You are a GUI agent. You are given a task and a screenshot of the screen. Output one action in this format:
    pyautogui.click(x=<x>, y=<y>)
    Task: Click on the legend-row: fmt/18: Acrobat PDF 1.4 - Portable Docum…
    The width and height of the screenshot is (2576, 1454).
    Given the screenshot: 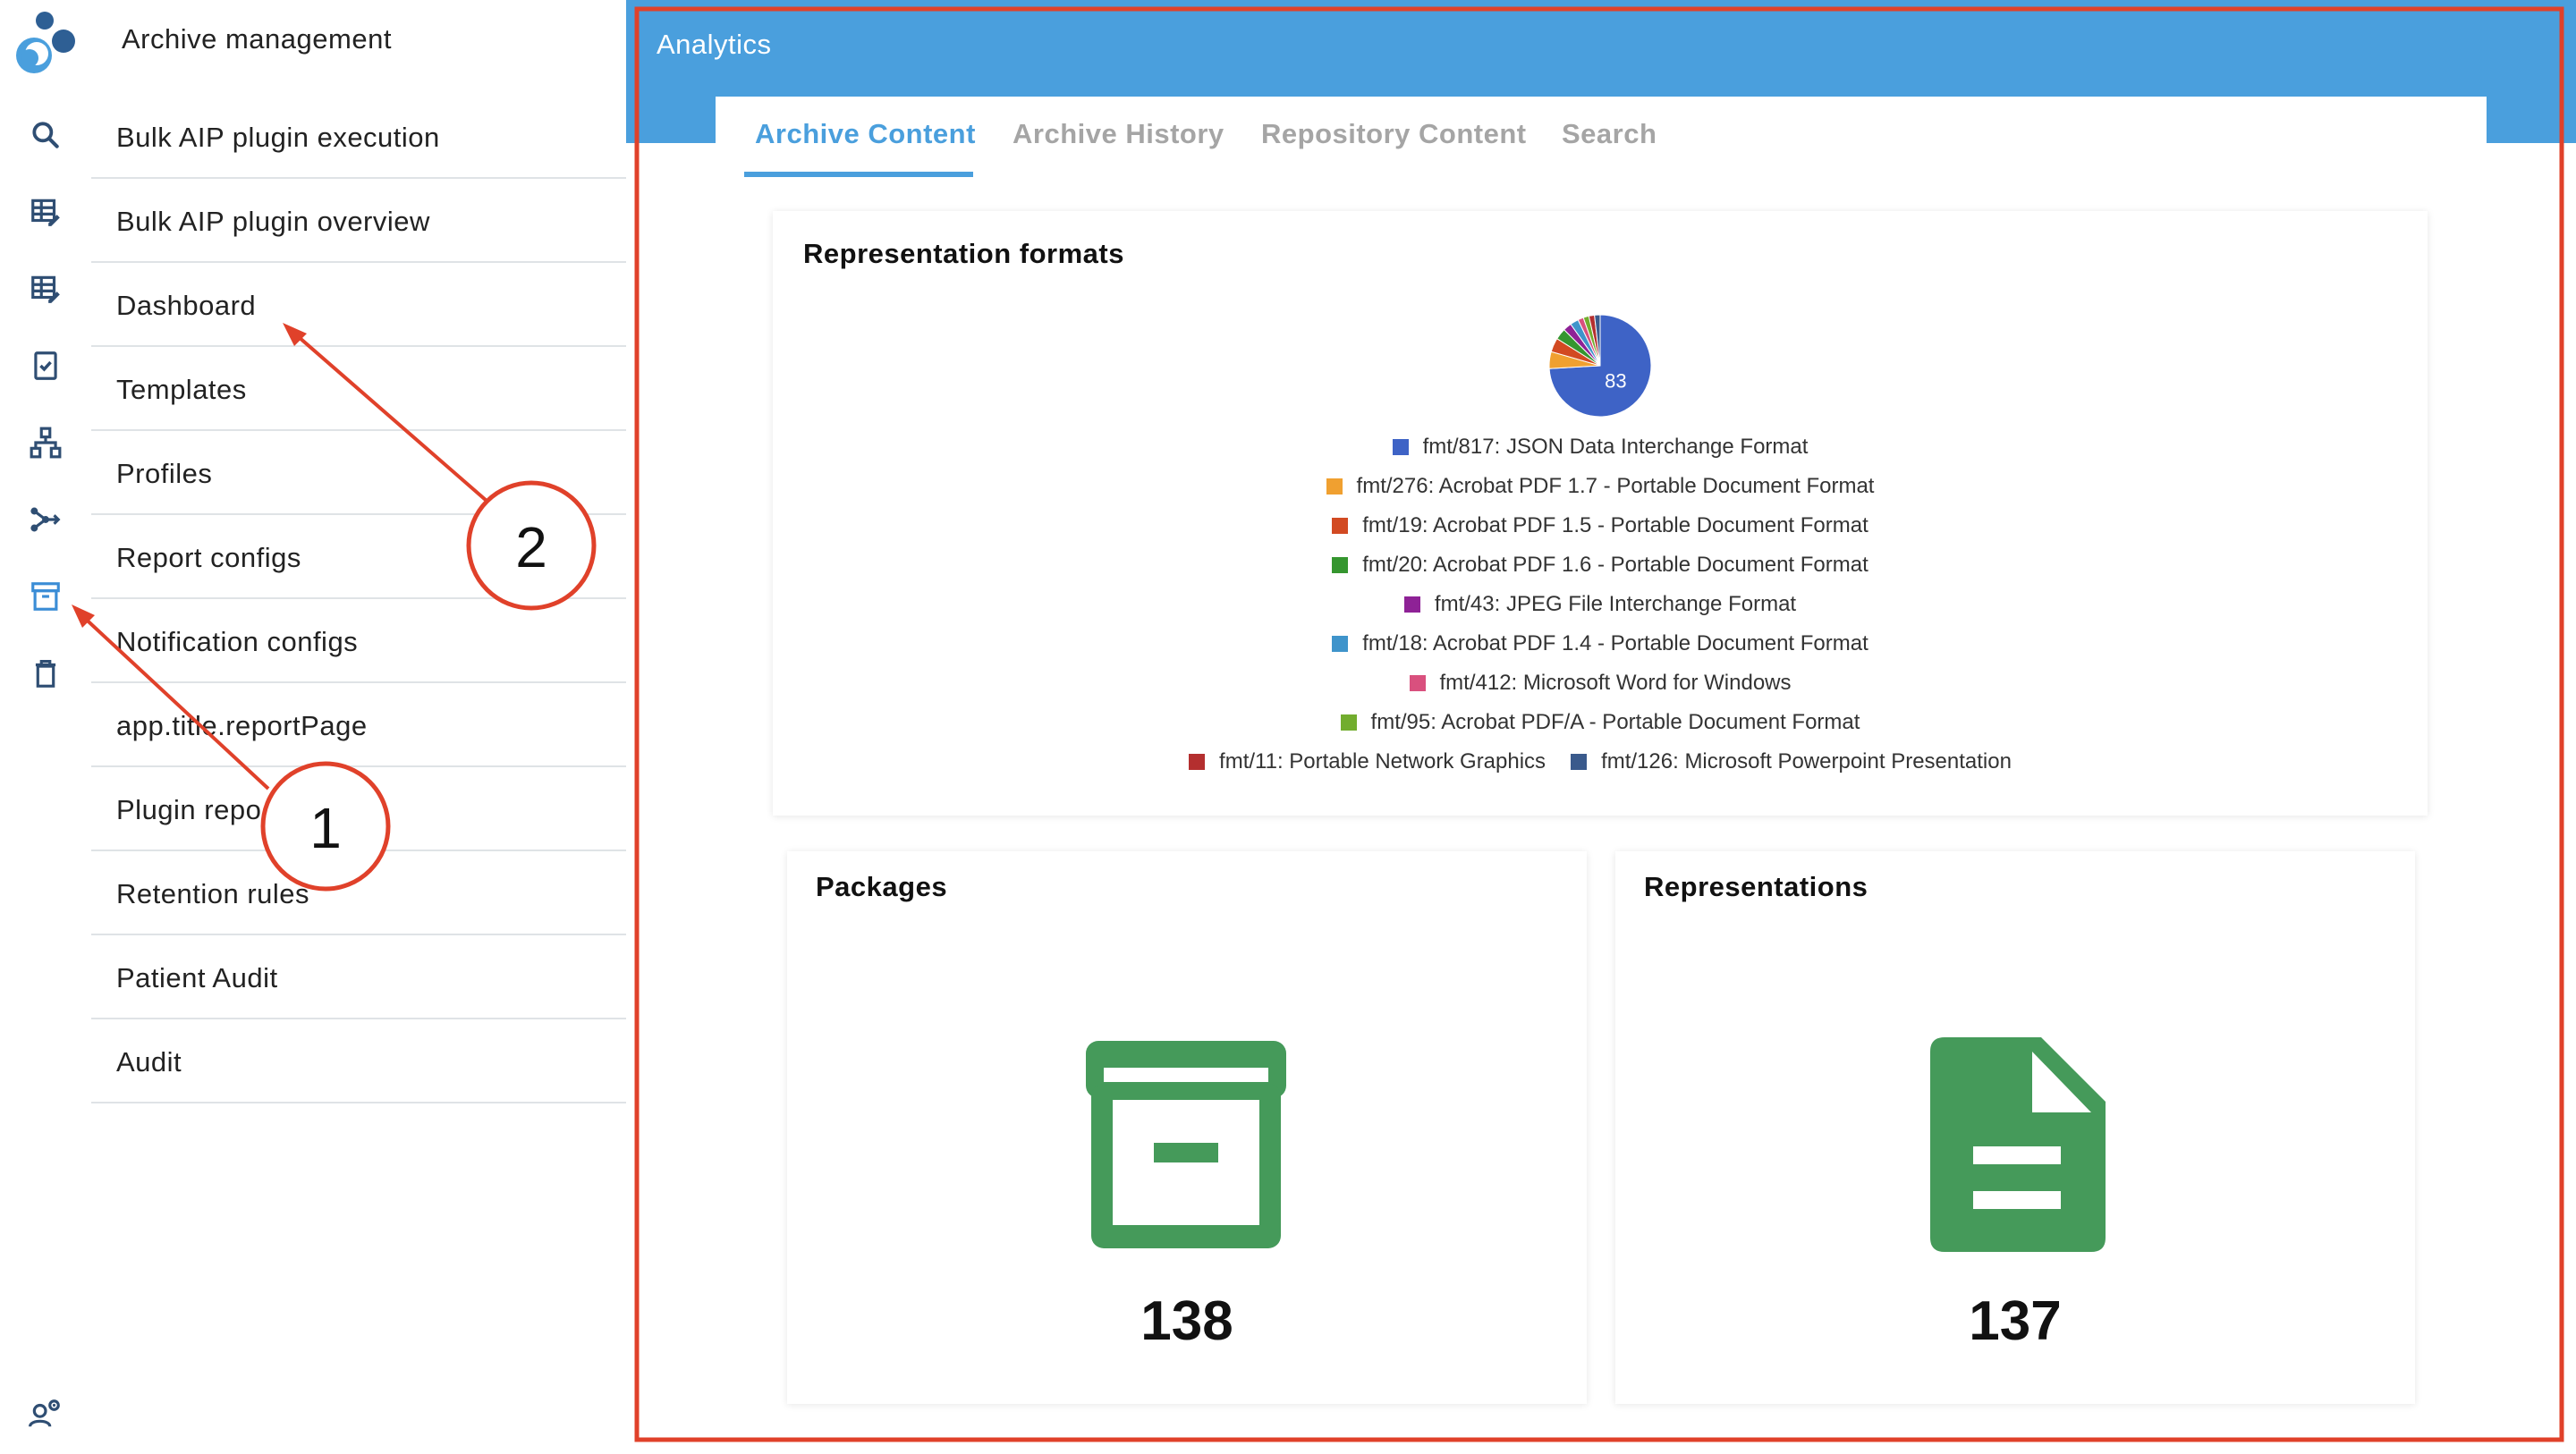 What is the action you would take?
    pyautogui.click(x=1600, y=643)
    